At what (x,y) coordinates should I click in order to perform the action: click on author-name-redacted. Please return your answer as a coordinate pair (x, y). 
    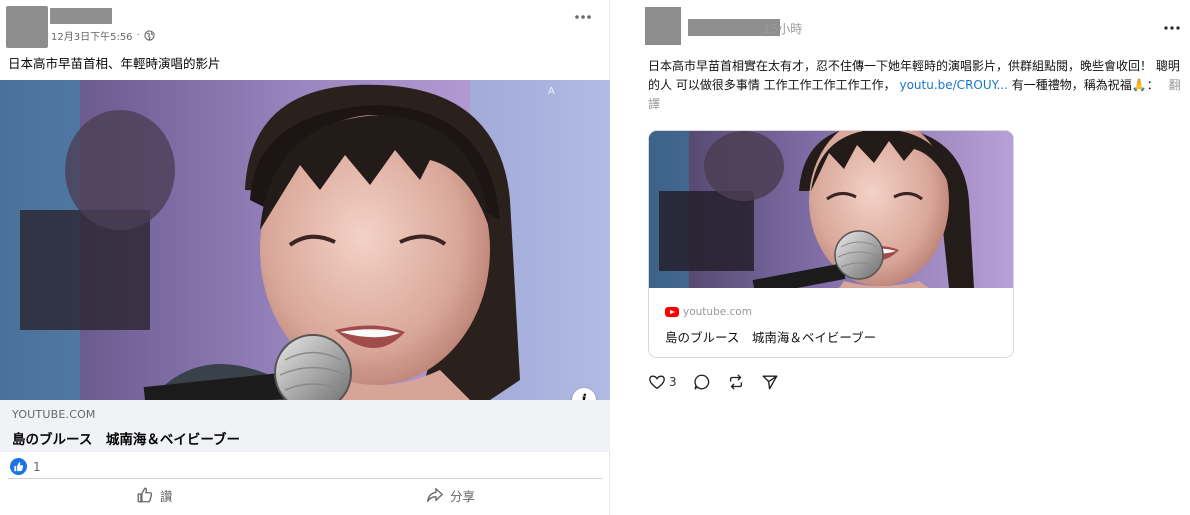
    Looking at the image, I should click on (81, 16).